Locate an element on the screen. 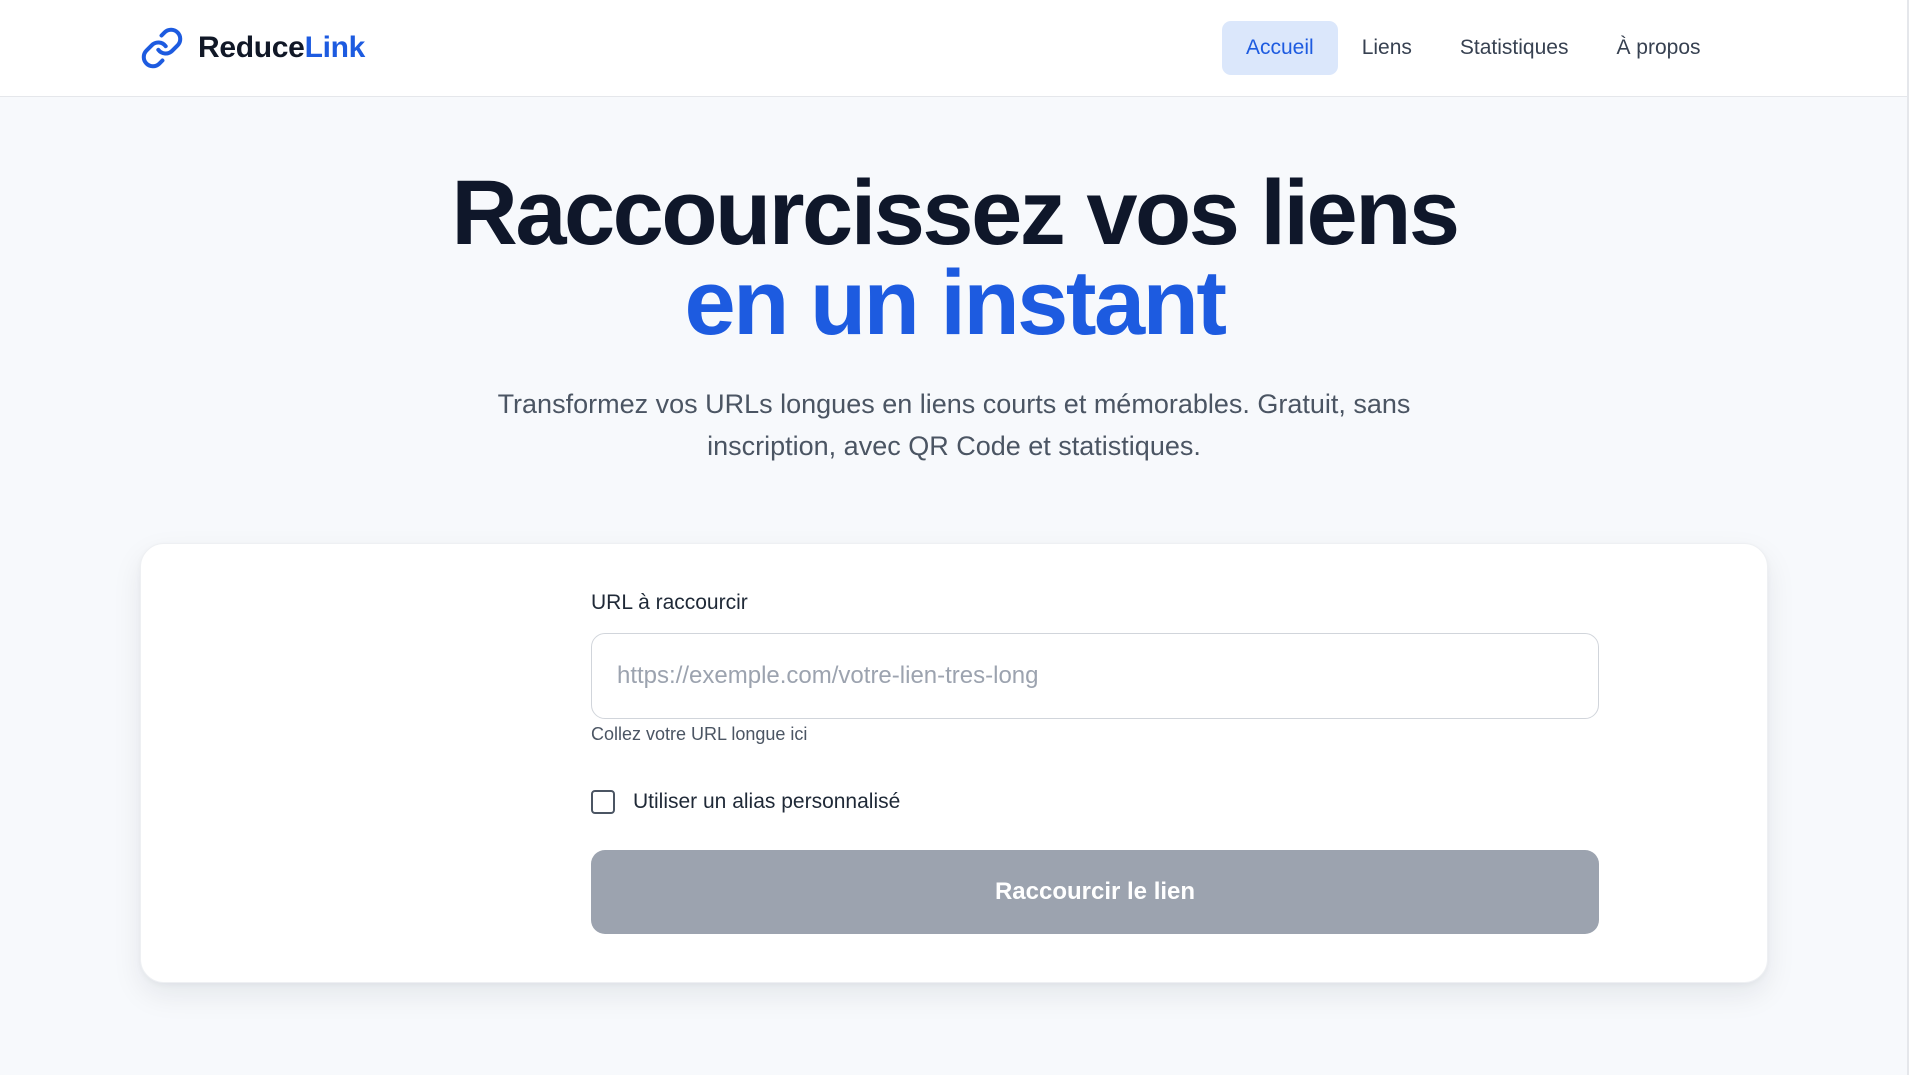 This screenshot has height=1075, width=1909. brand-name-part2: Link is located at coordinates (335, 47).